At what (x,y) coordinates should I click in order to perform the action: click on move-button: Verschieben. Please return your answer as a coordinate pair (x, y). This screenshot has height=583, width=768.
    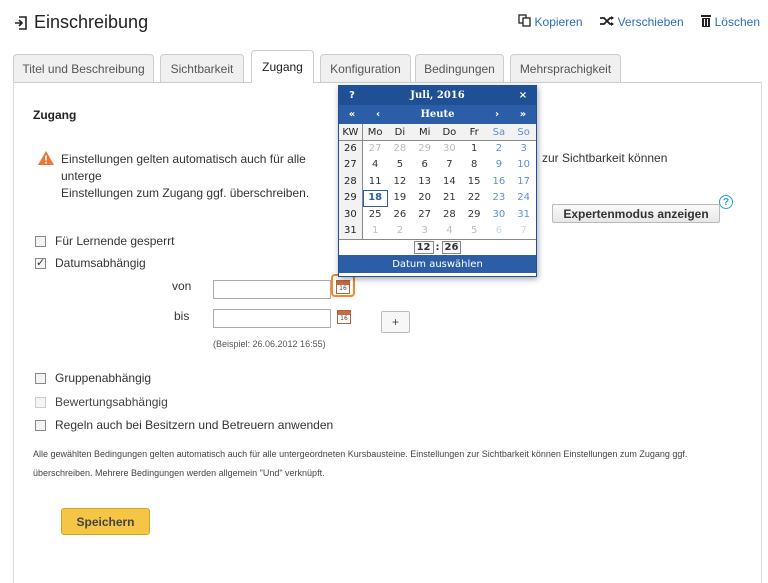
    Looking at the image, I should click on (641, 22).